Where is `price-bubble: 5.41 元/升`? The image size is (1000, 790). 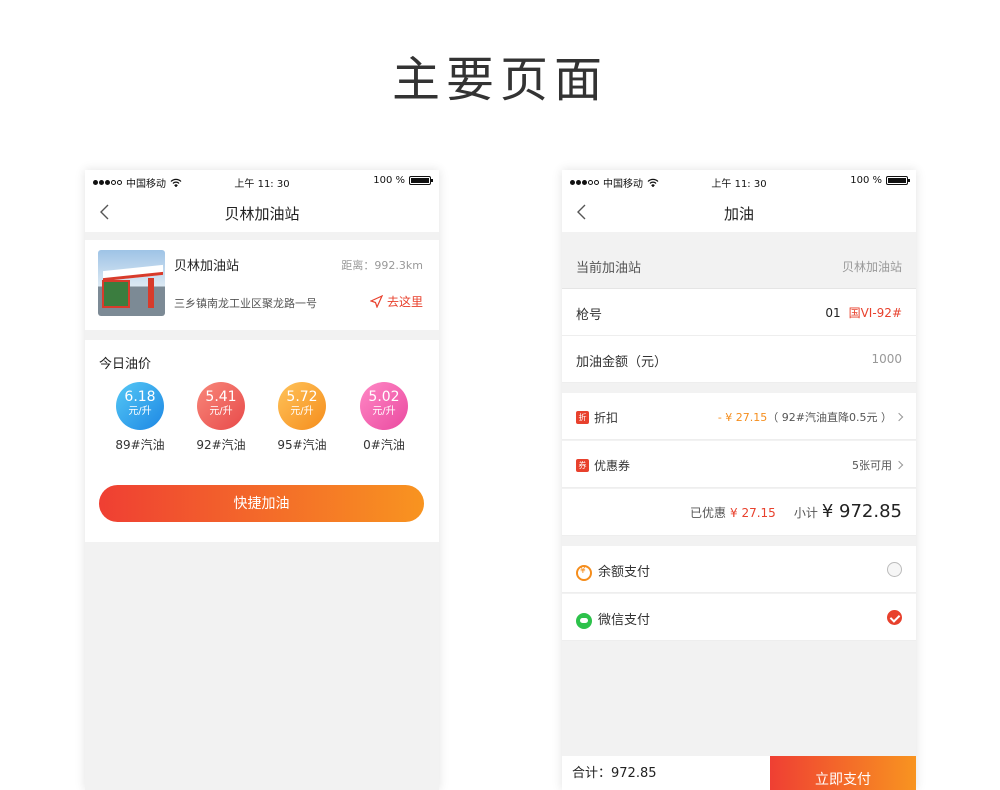 price-bubble: 5.41 元/升 is located at coordinates (221, 406).